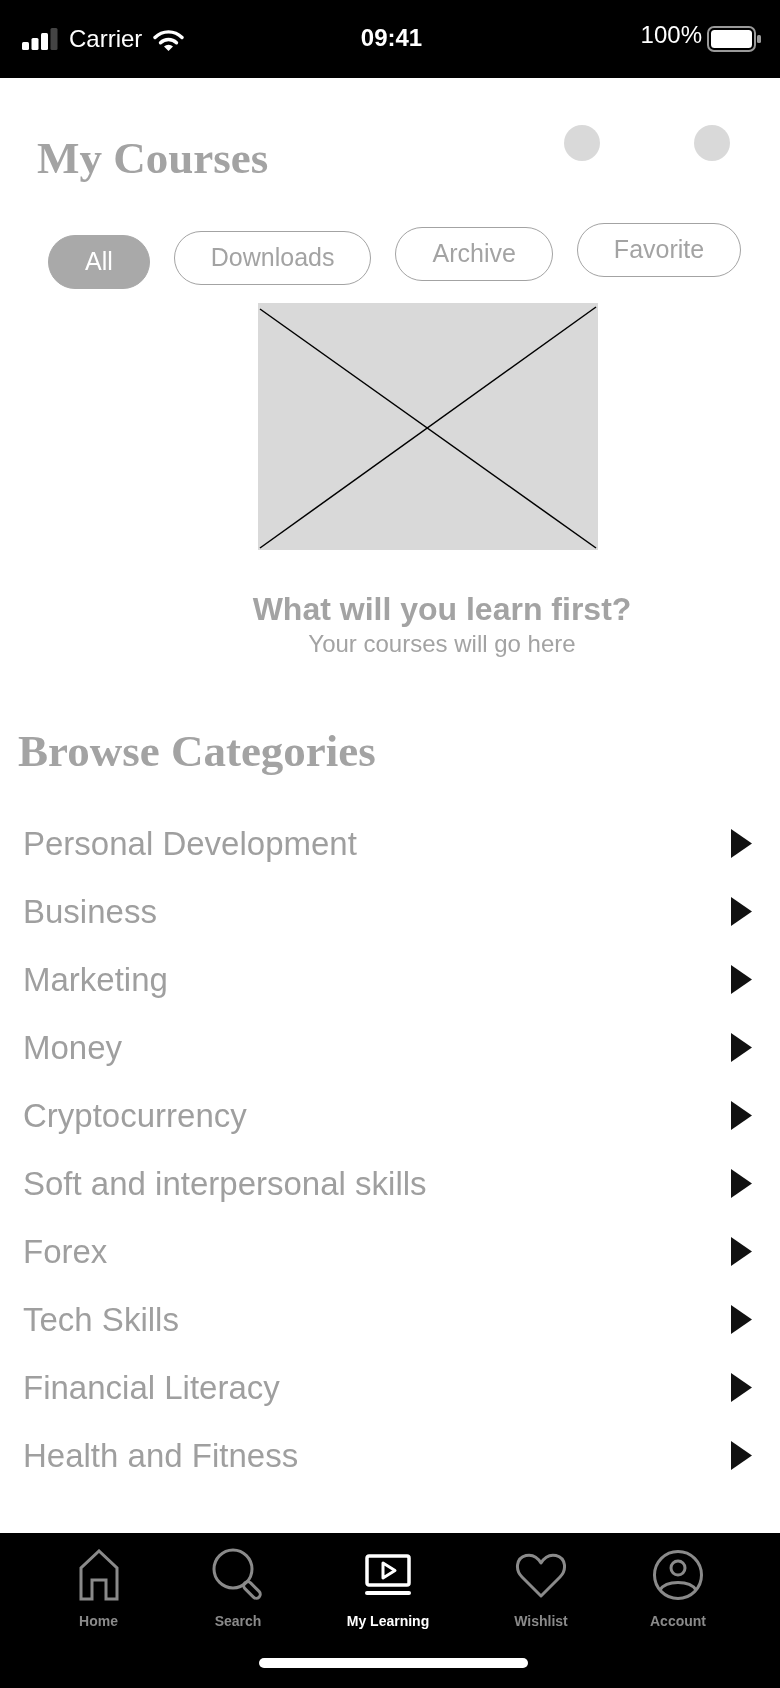 The image size is (780, 1688). What do you see at coordinates (390, 1319) in the screenshot?
I see `category-item: Tech Skills` at bounding box center [390, 1319].